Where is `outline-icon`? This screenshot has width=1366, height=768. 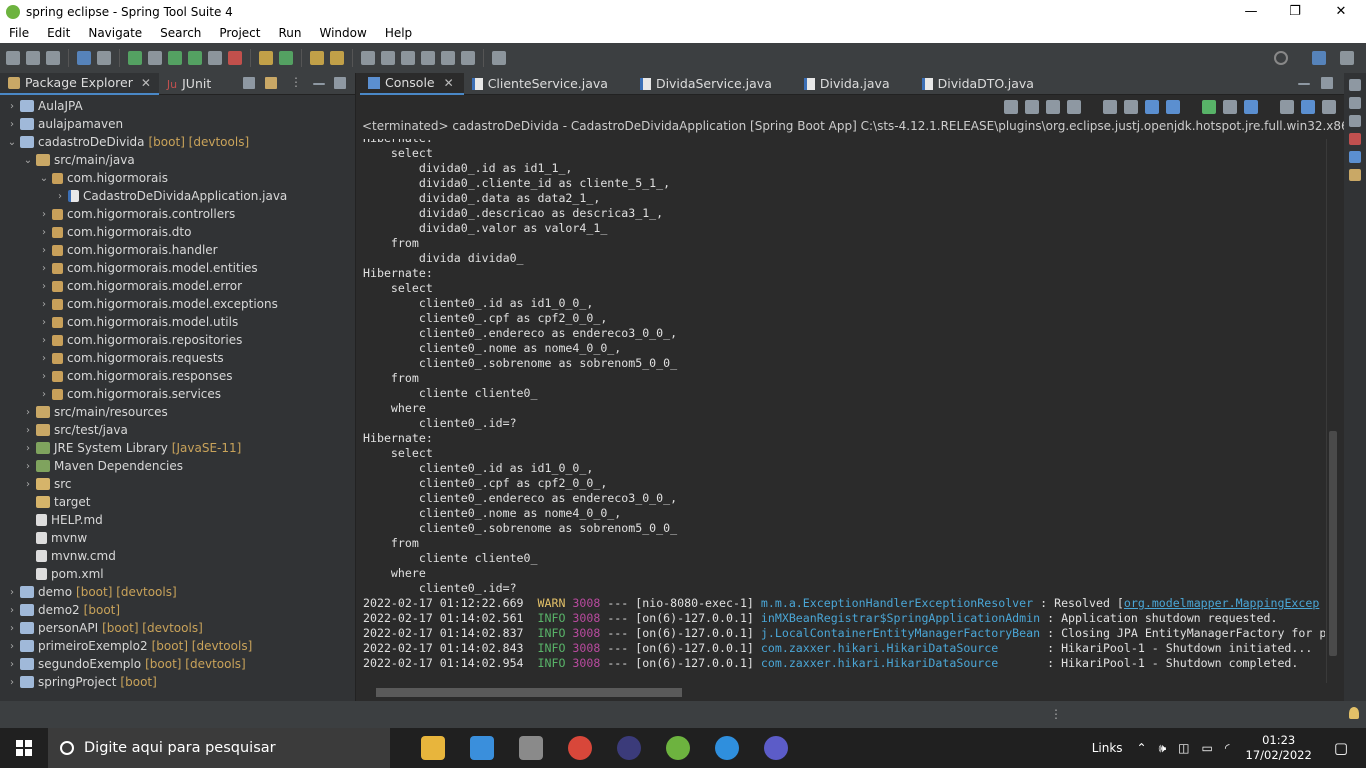 outline-icon is located at coordinates (1355, 85).